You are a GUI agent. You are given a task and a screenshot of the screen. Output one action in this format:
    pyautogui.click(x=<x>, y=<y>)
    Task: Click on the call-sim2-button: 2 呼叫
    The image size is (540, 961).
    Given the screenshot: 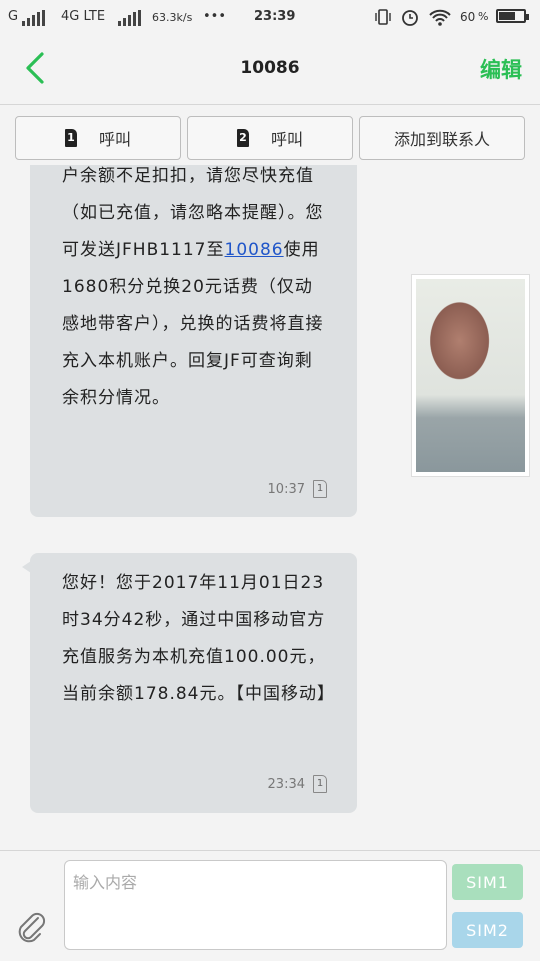 What is the action you would take?
    pyautogui.click(x=270, y=138)
    